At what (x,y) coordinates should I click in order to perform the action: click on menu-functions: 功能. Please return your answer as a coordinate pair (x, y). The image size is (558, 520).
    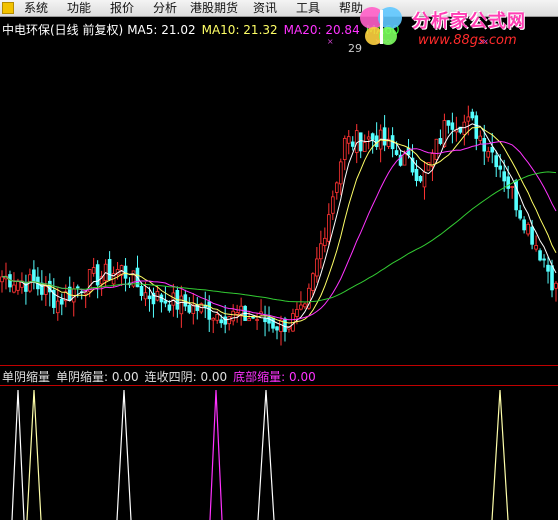
    Looking at the image, I should click on (79, 8).